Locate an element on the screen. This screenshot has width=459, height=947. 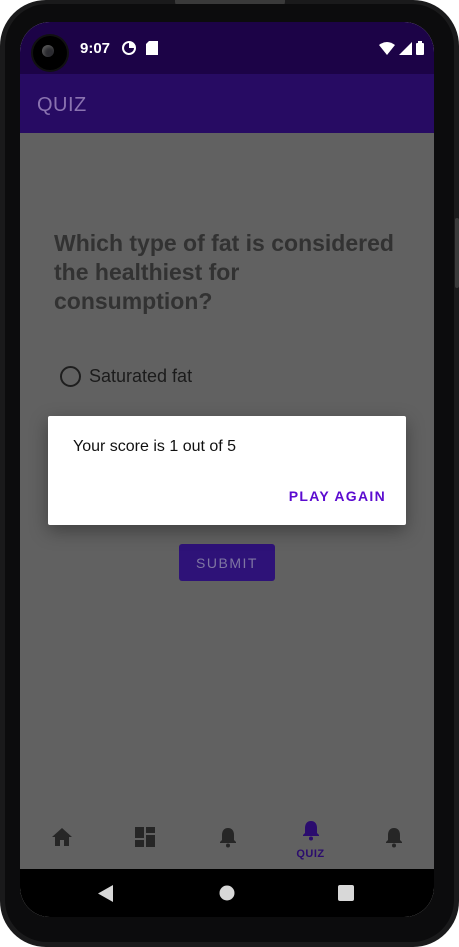
home-button-icon is located at coordinates (227, 895).